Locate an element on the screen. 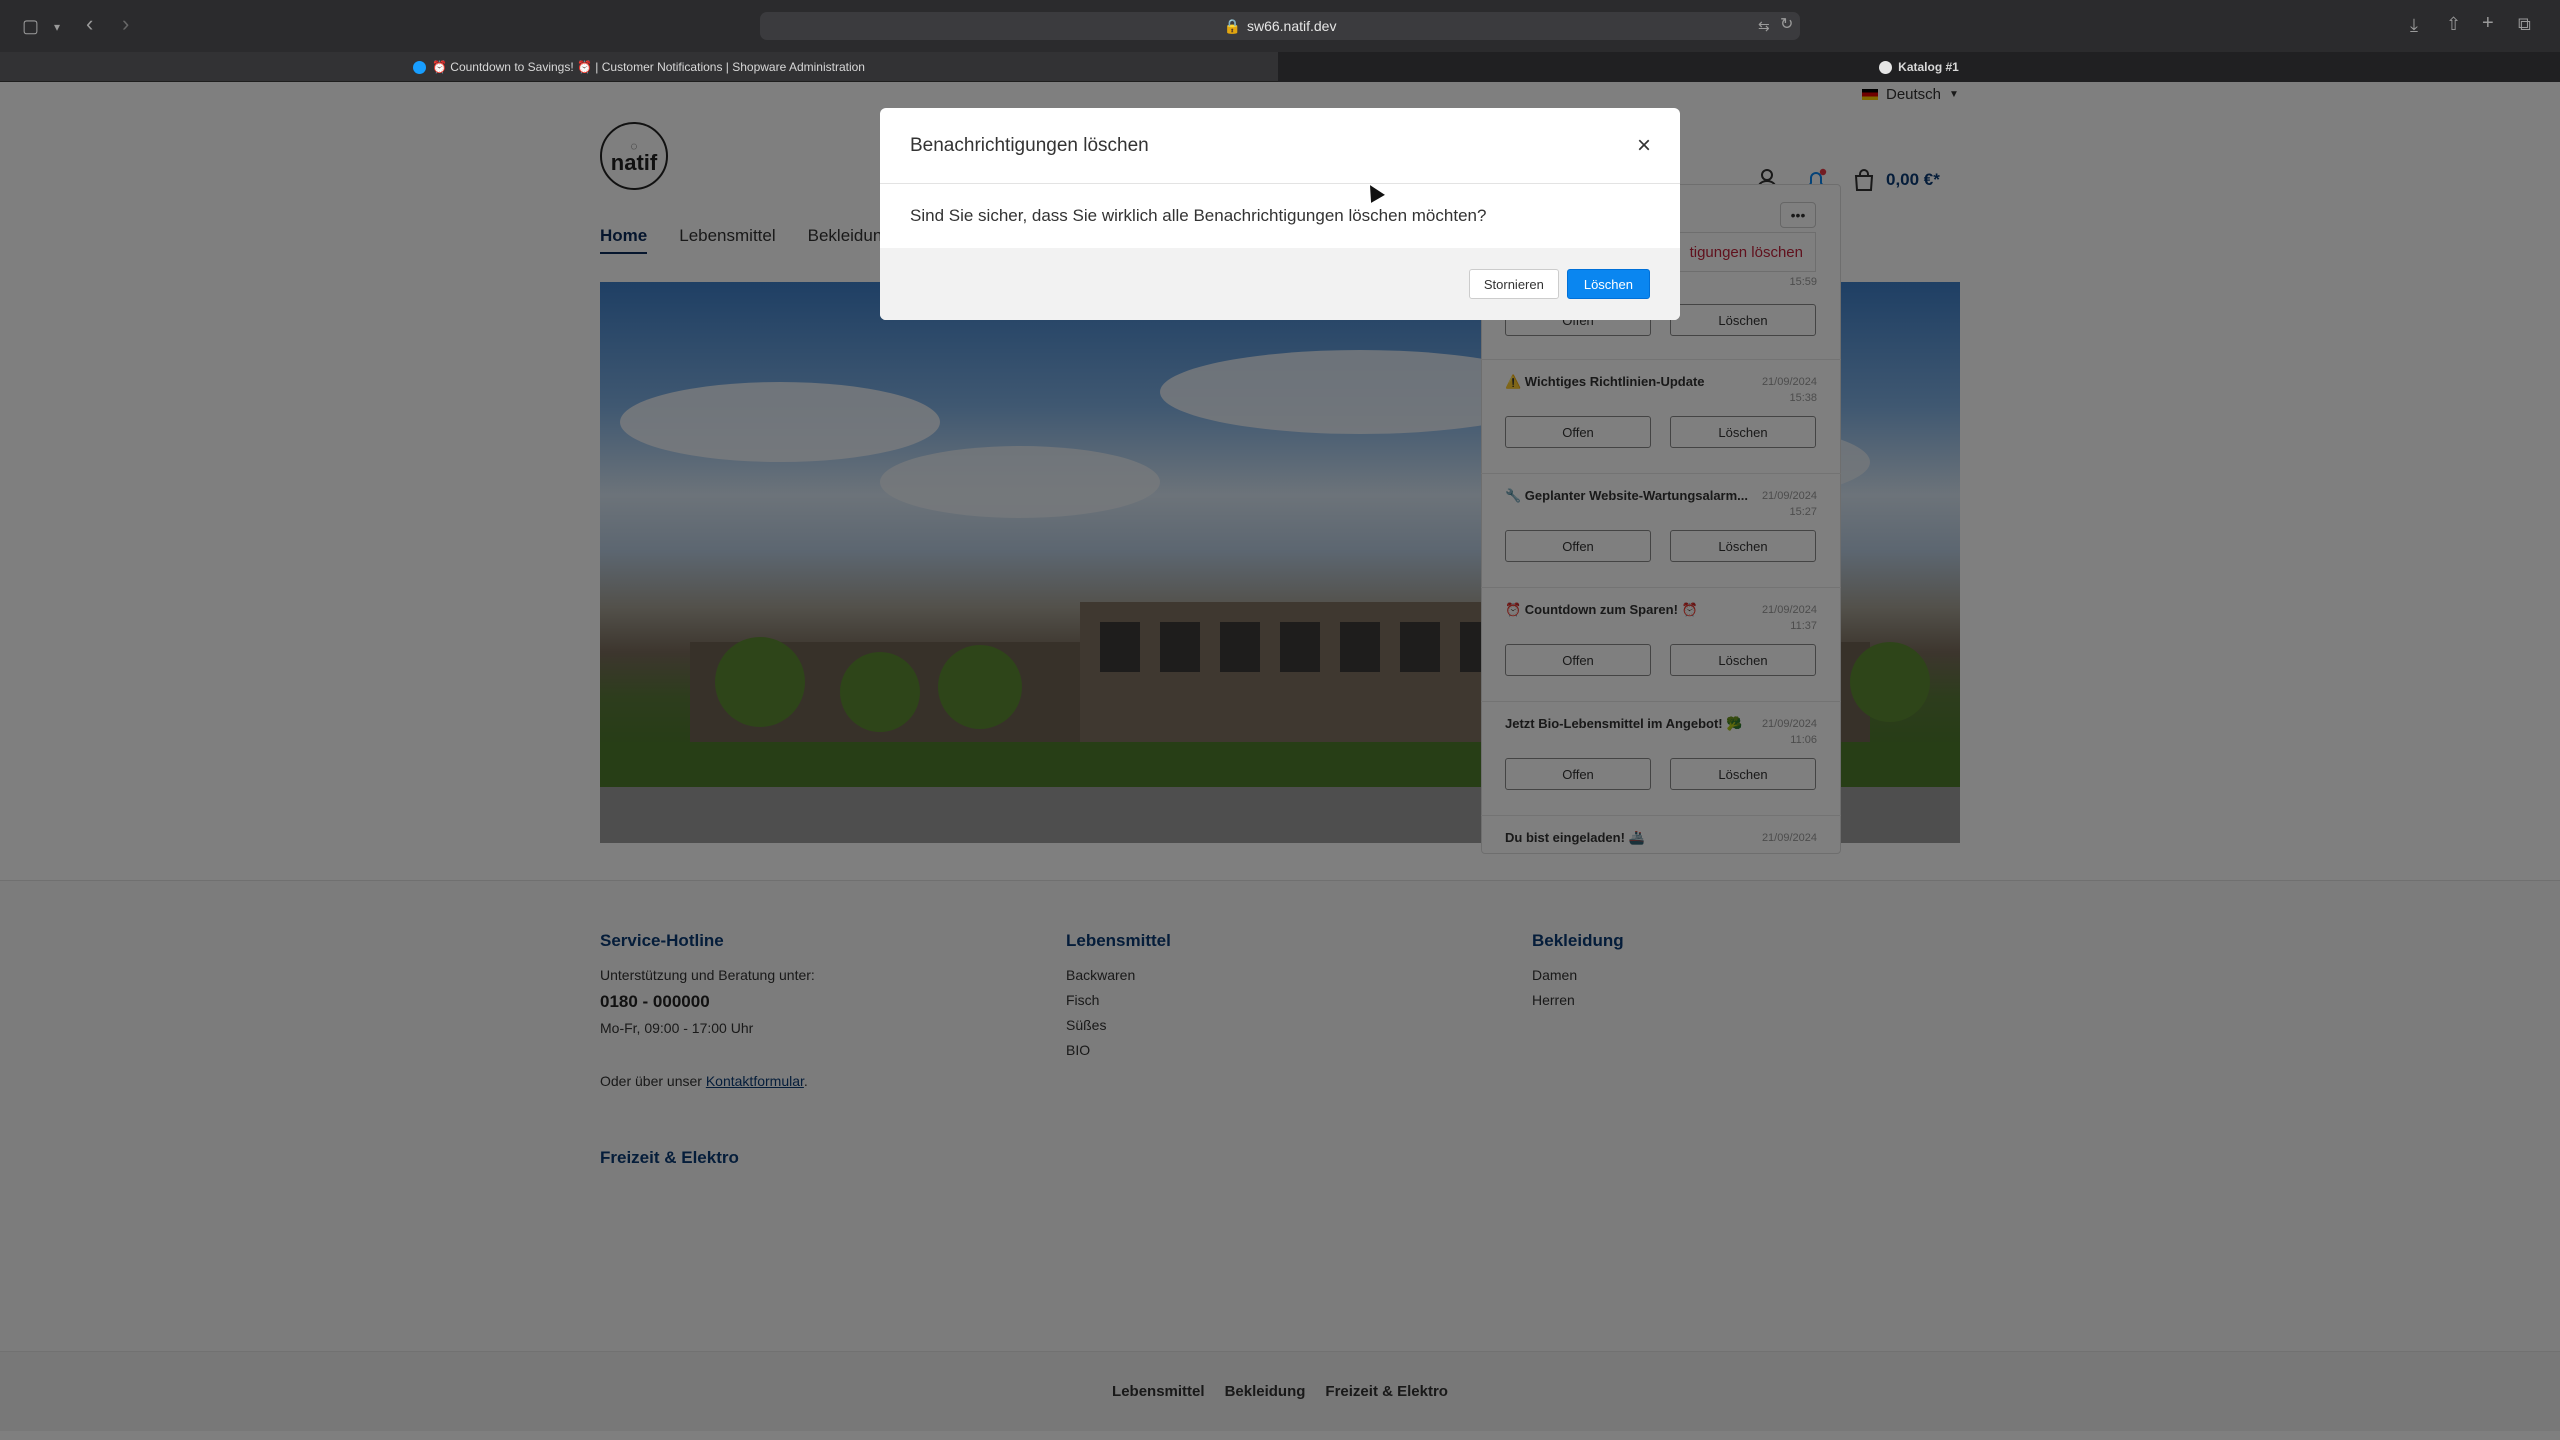 The image size is (2560, 1440). tab-overview-icon: ⧉ is located at coordinates (2524, 24).